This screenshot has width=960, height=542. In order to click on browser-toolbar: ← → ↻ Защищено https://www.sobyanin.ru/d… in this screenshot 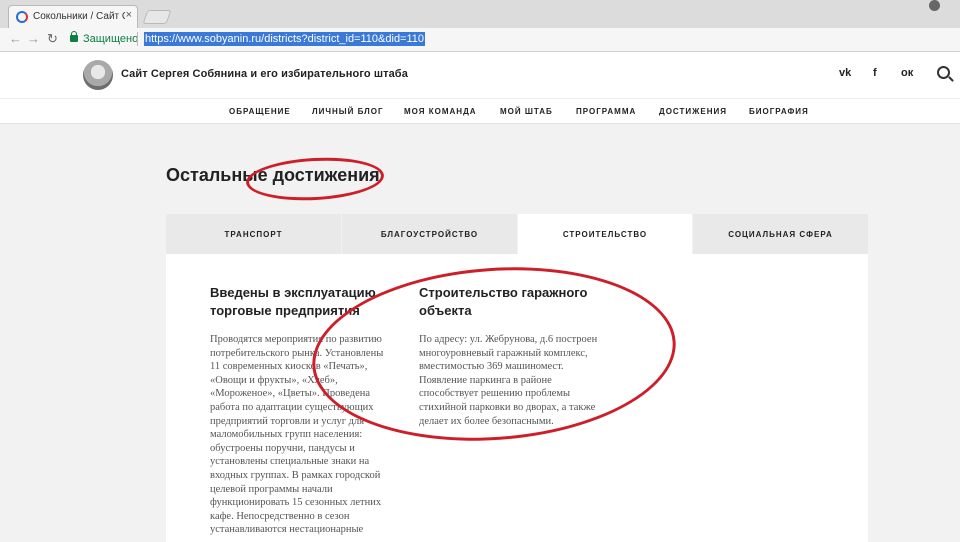, I will do `click(480, 40)`.